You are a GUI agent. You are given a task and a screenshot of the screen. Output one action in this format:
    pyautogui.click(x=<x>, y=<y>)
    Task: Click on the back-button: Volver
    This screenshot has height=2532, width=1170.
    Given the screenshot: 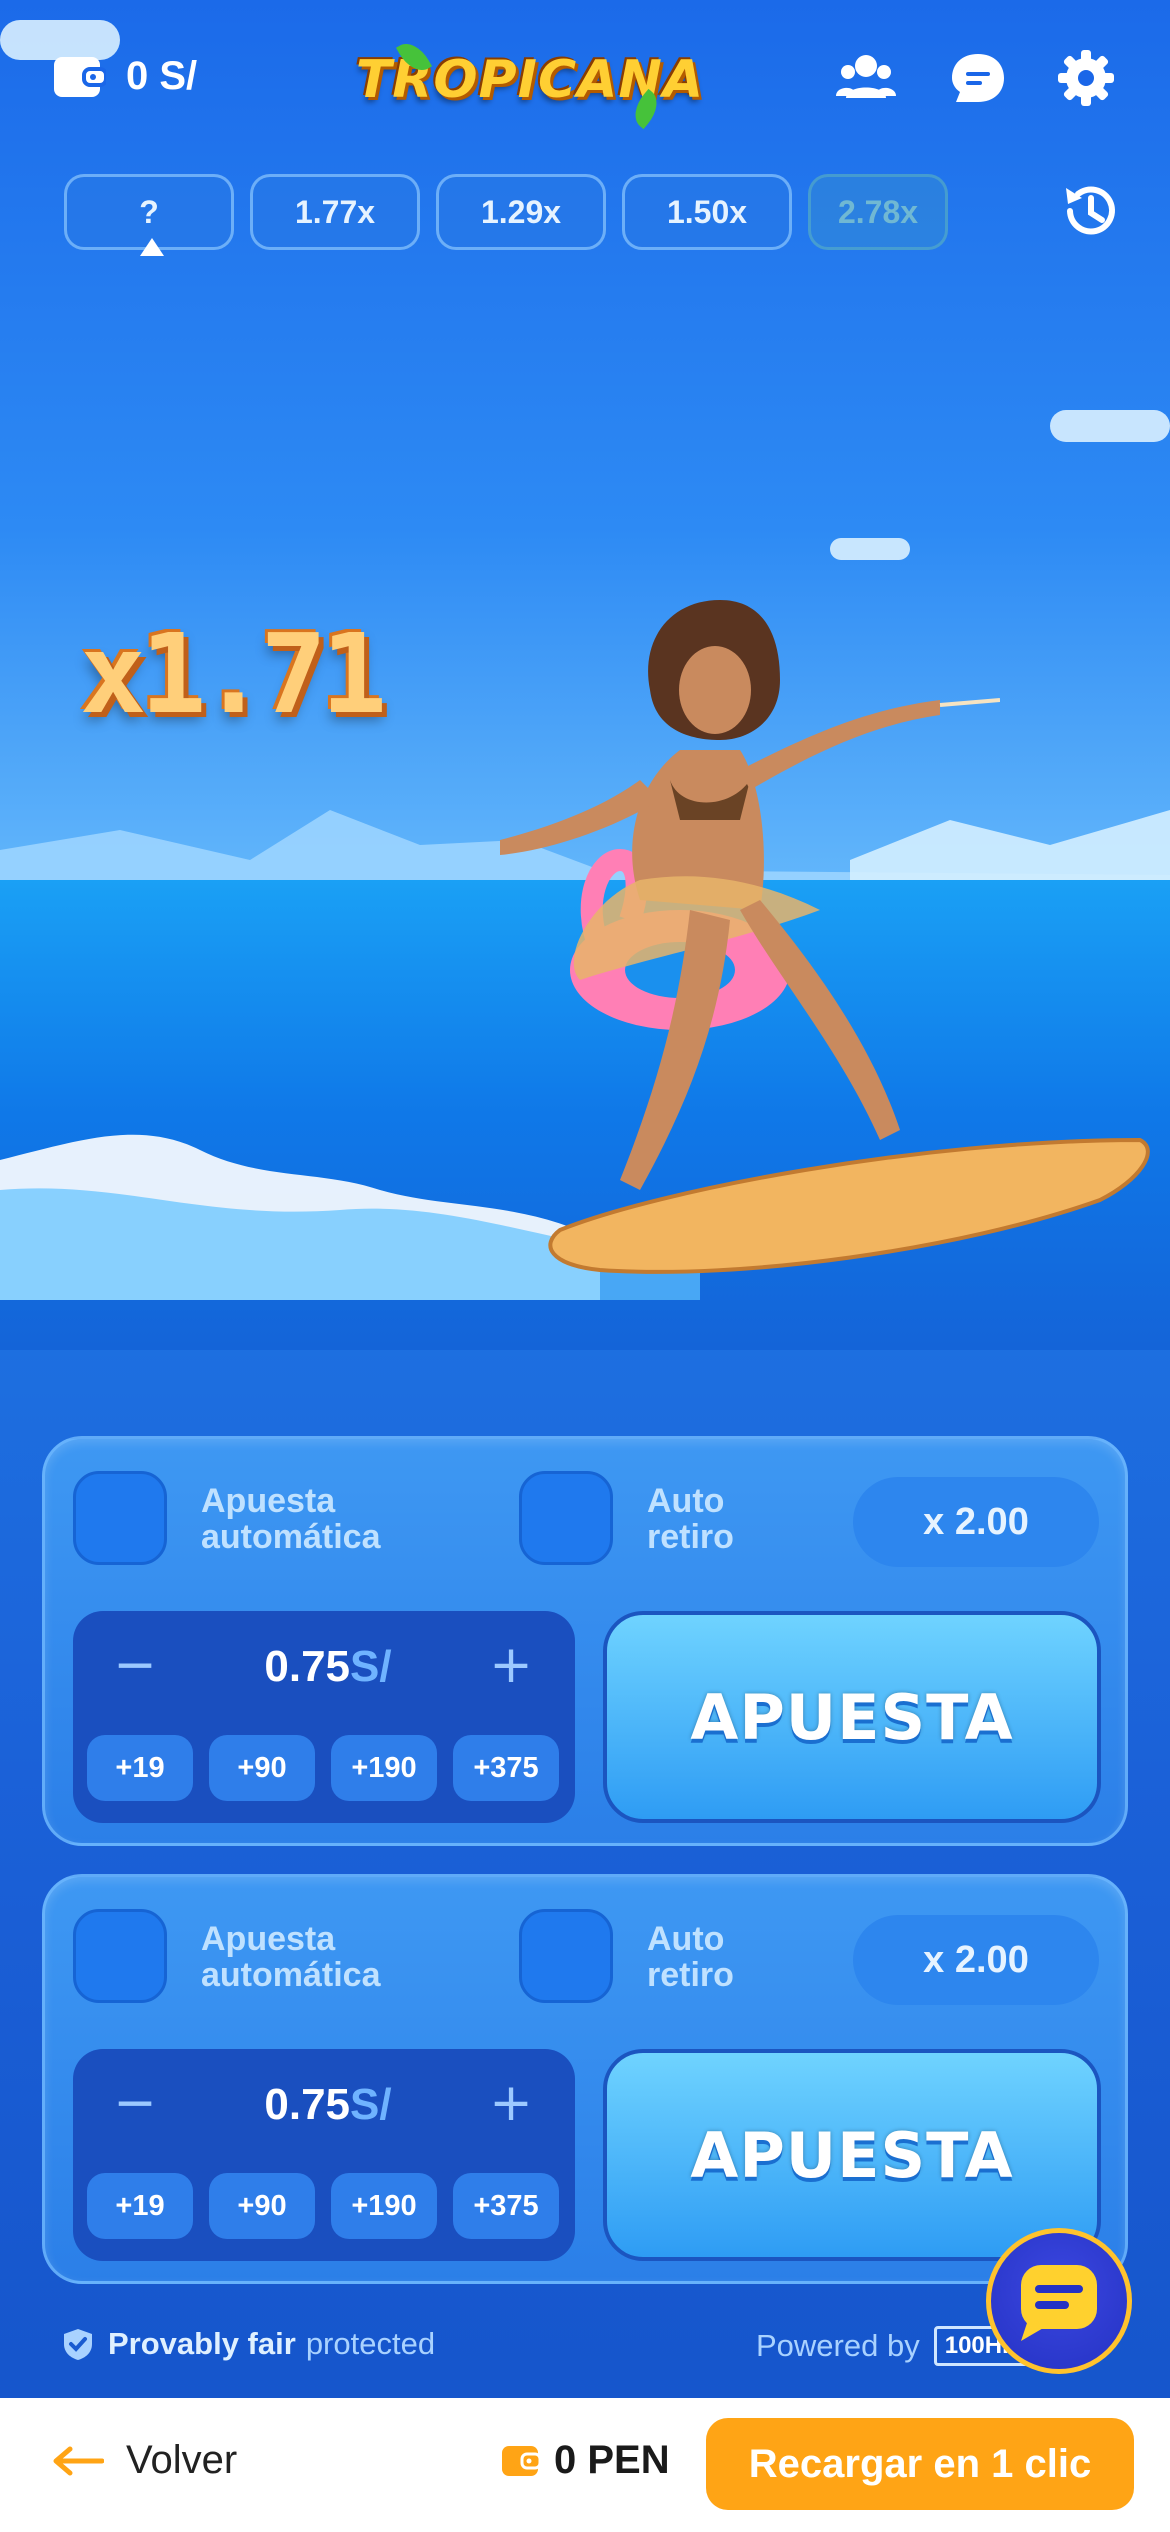 What is the action you would take?
    pyautogui.click(x=144, y=2460)
    